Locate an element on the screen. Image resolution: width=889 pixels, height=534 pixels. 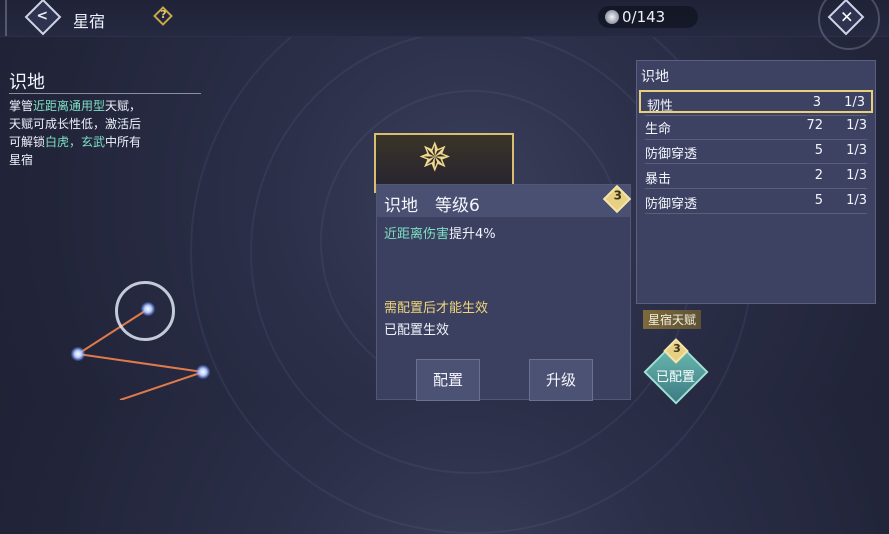
stat-row: 生命 72 1/3 is located at coordinates (756, 126).